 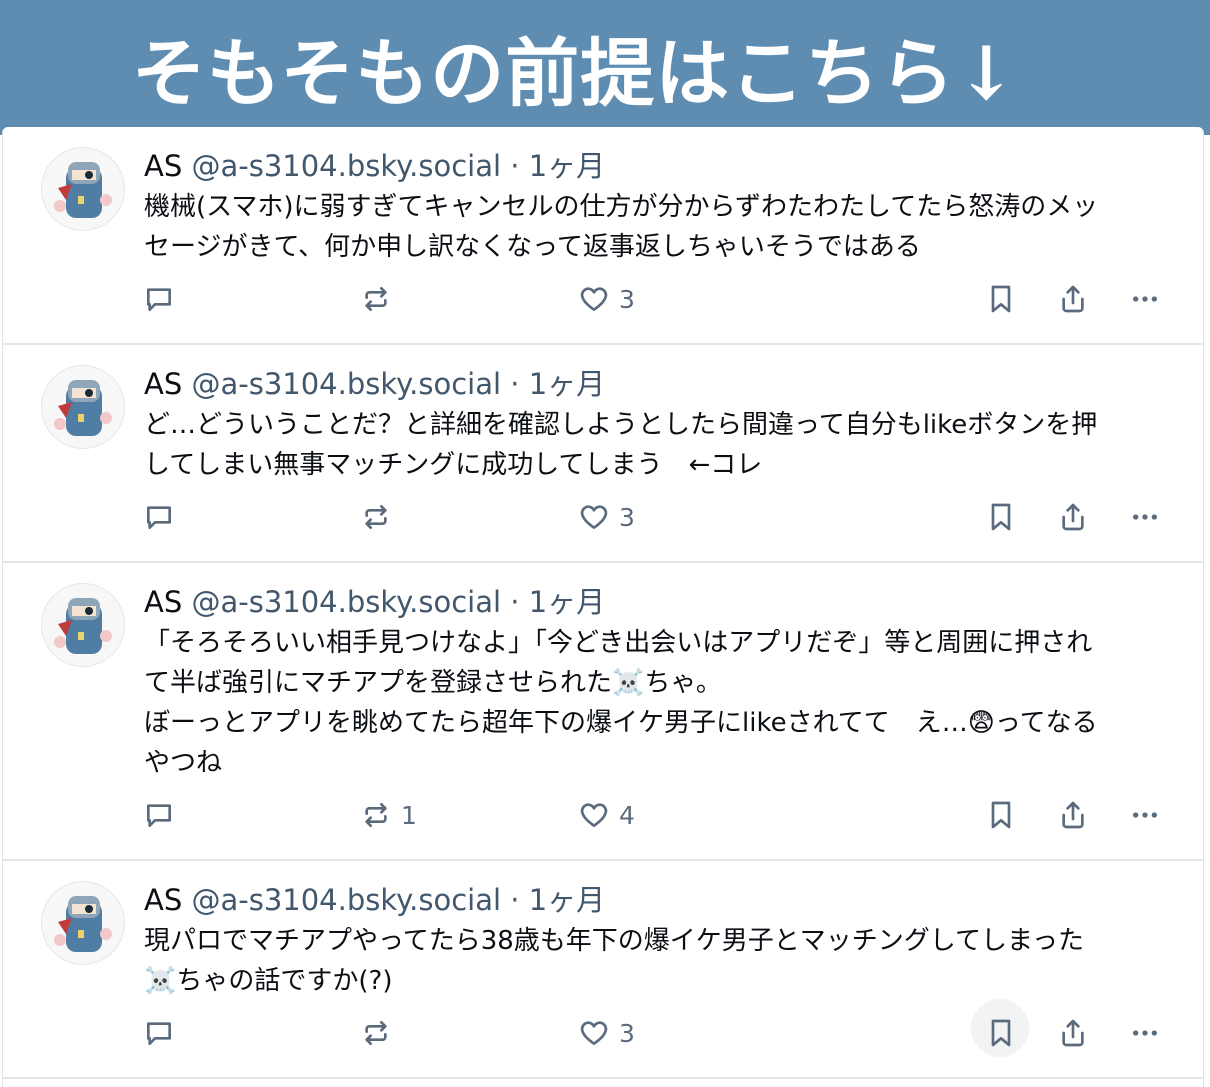 What do you see at coordinates (388, 815) in the screenshot?
I see `repost-button: 1` at bounding box center [388, 815].